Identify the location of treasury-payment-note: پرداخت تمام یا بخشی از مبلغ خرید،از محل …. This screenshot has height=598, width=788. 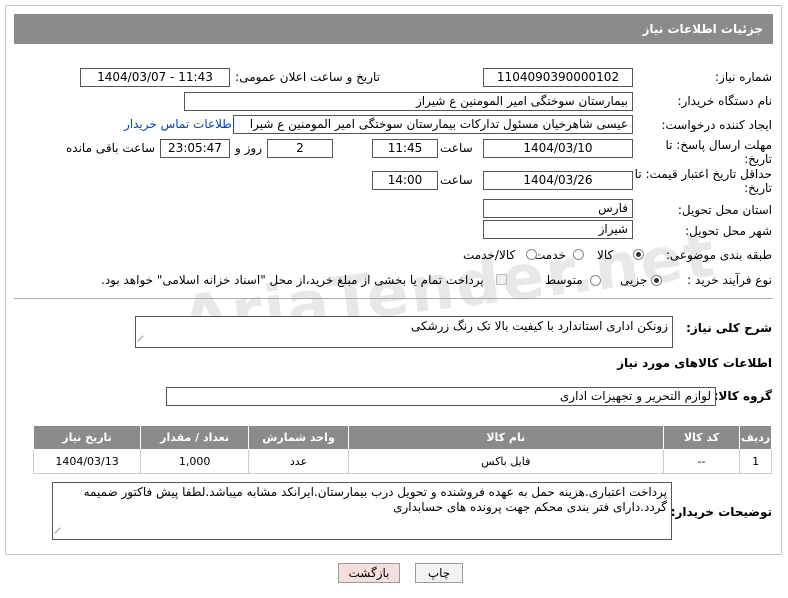
(292, 280).